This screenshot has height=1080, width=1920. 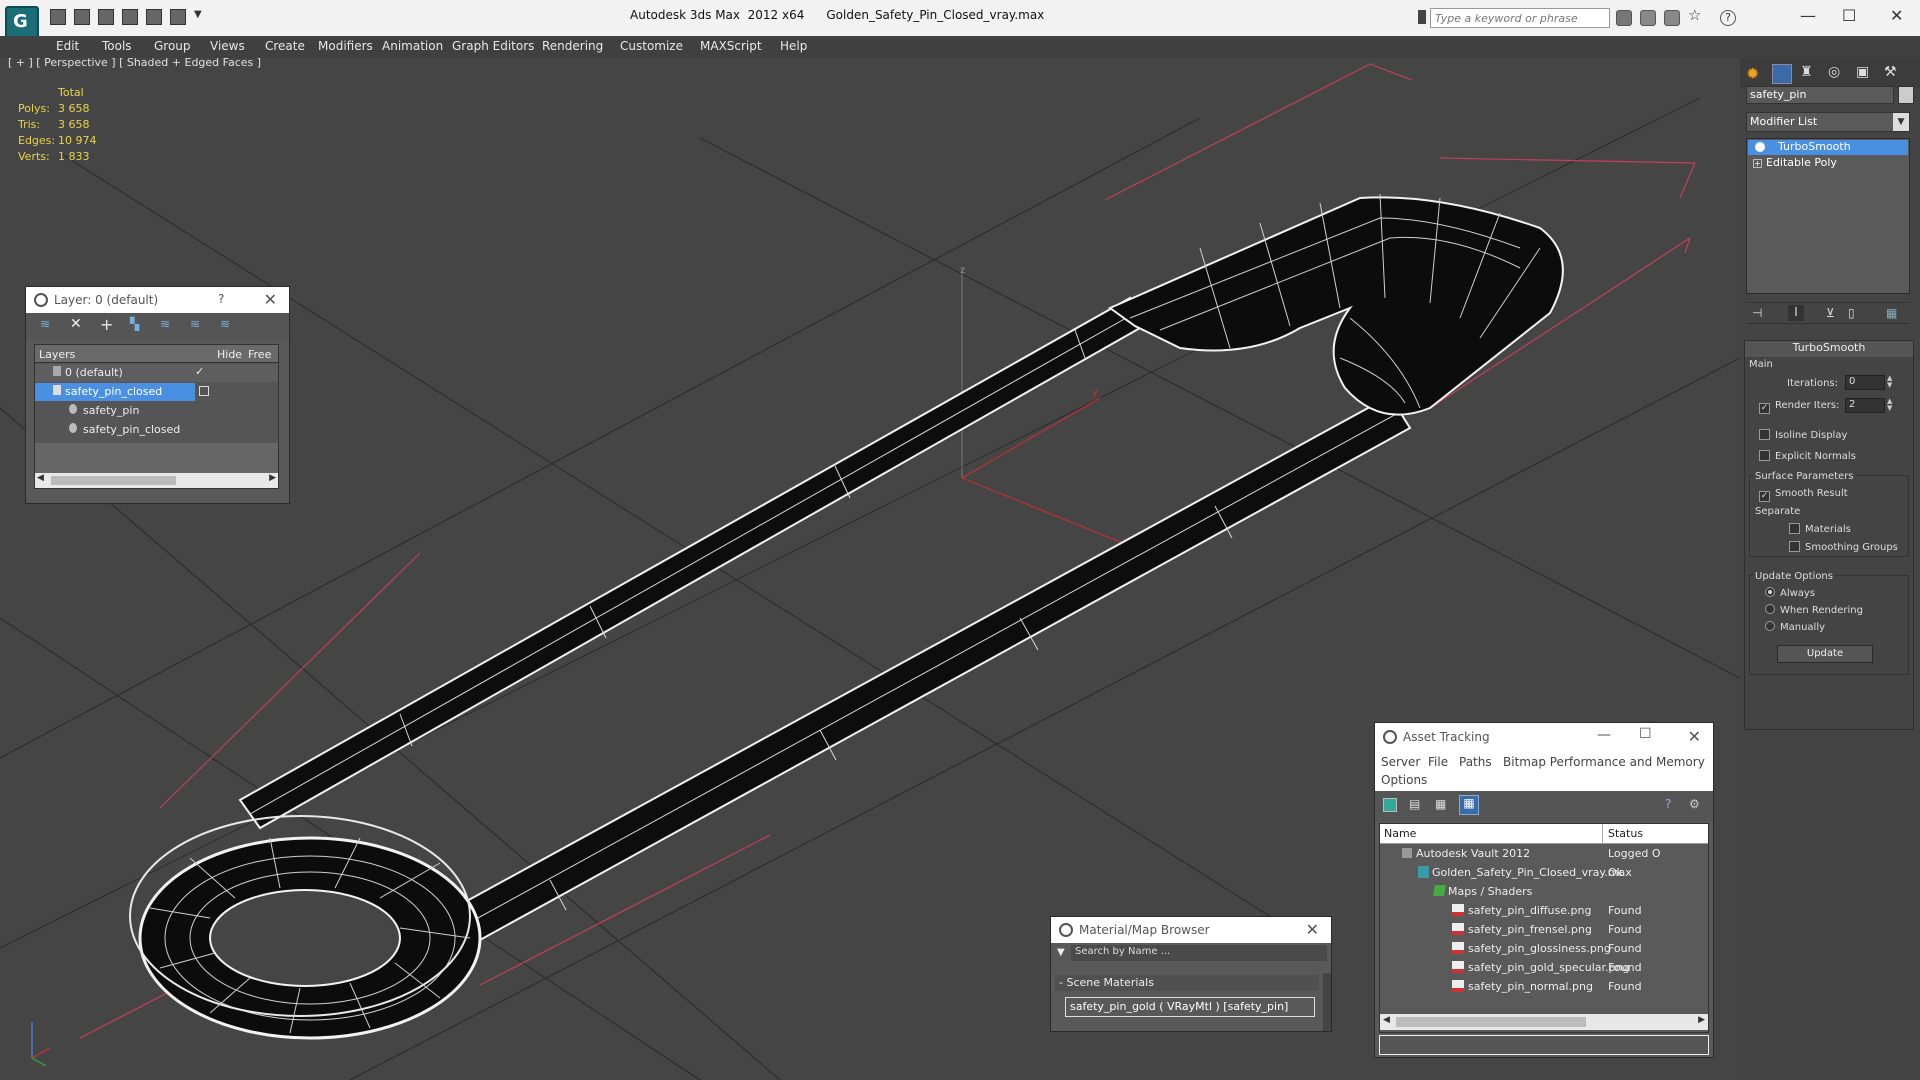 I want to click on undo-icon, so click(x=154, y=17).